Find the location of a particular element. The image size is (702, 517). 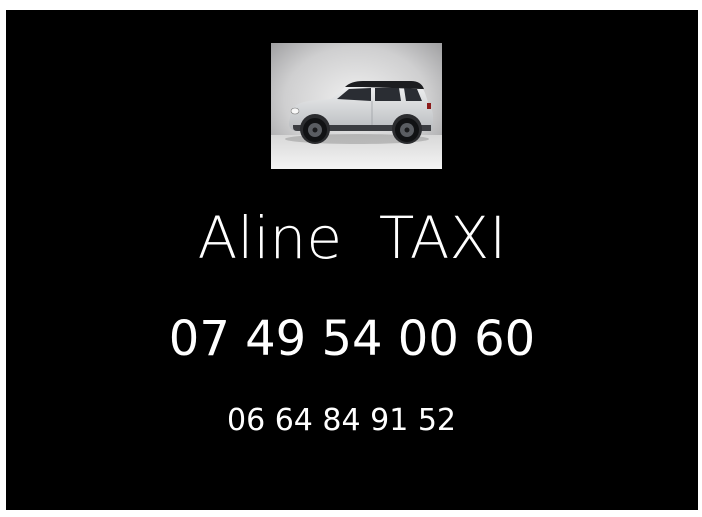

car-photo-icon is located at coordinates (356, 106).